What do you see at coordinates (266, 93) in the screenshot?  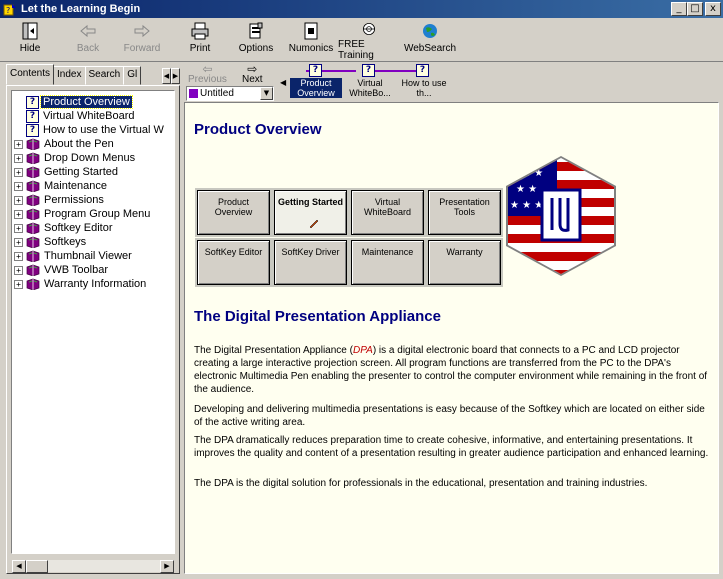 I see `chevron-down-icon: ▼` at bounding box center [266, 93].